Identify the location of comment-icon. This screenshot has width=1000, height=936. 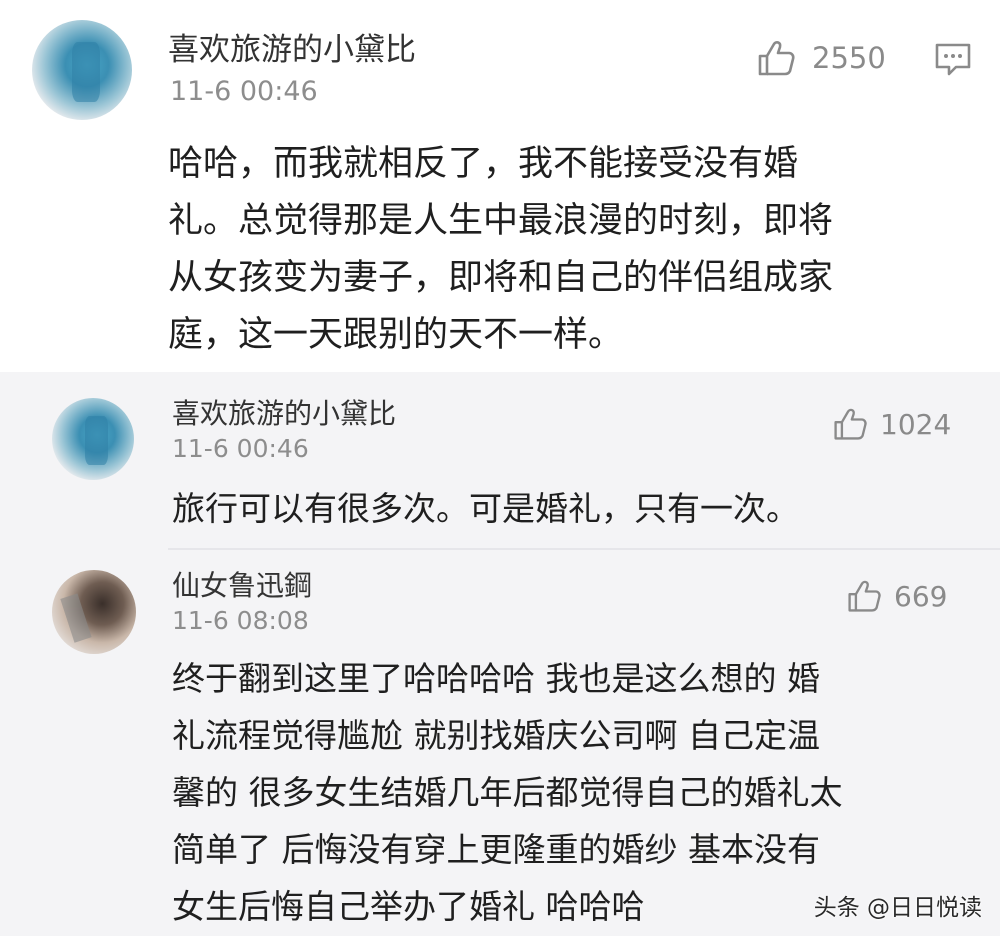
(953, 59).